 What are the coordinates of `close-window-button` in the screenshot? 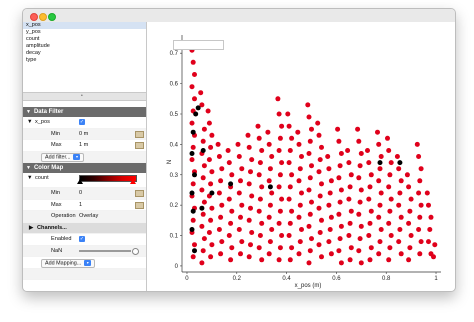 It's located at (34, 17).